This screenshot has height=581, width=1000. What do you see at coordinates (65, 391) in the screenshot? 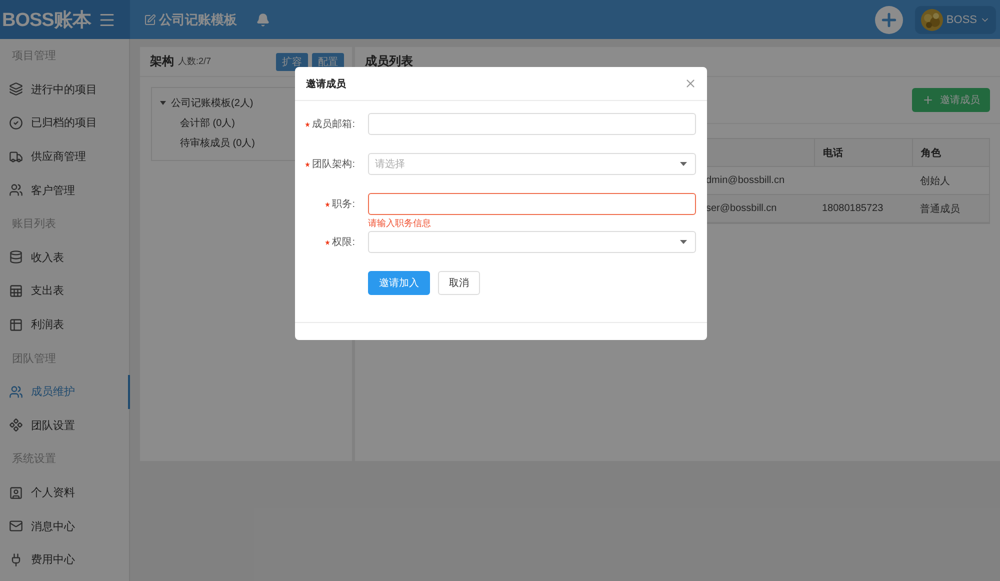
I see `sidebar-item: 成员维护` at bounding box center [65, 391].